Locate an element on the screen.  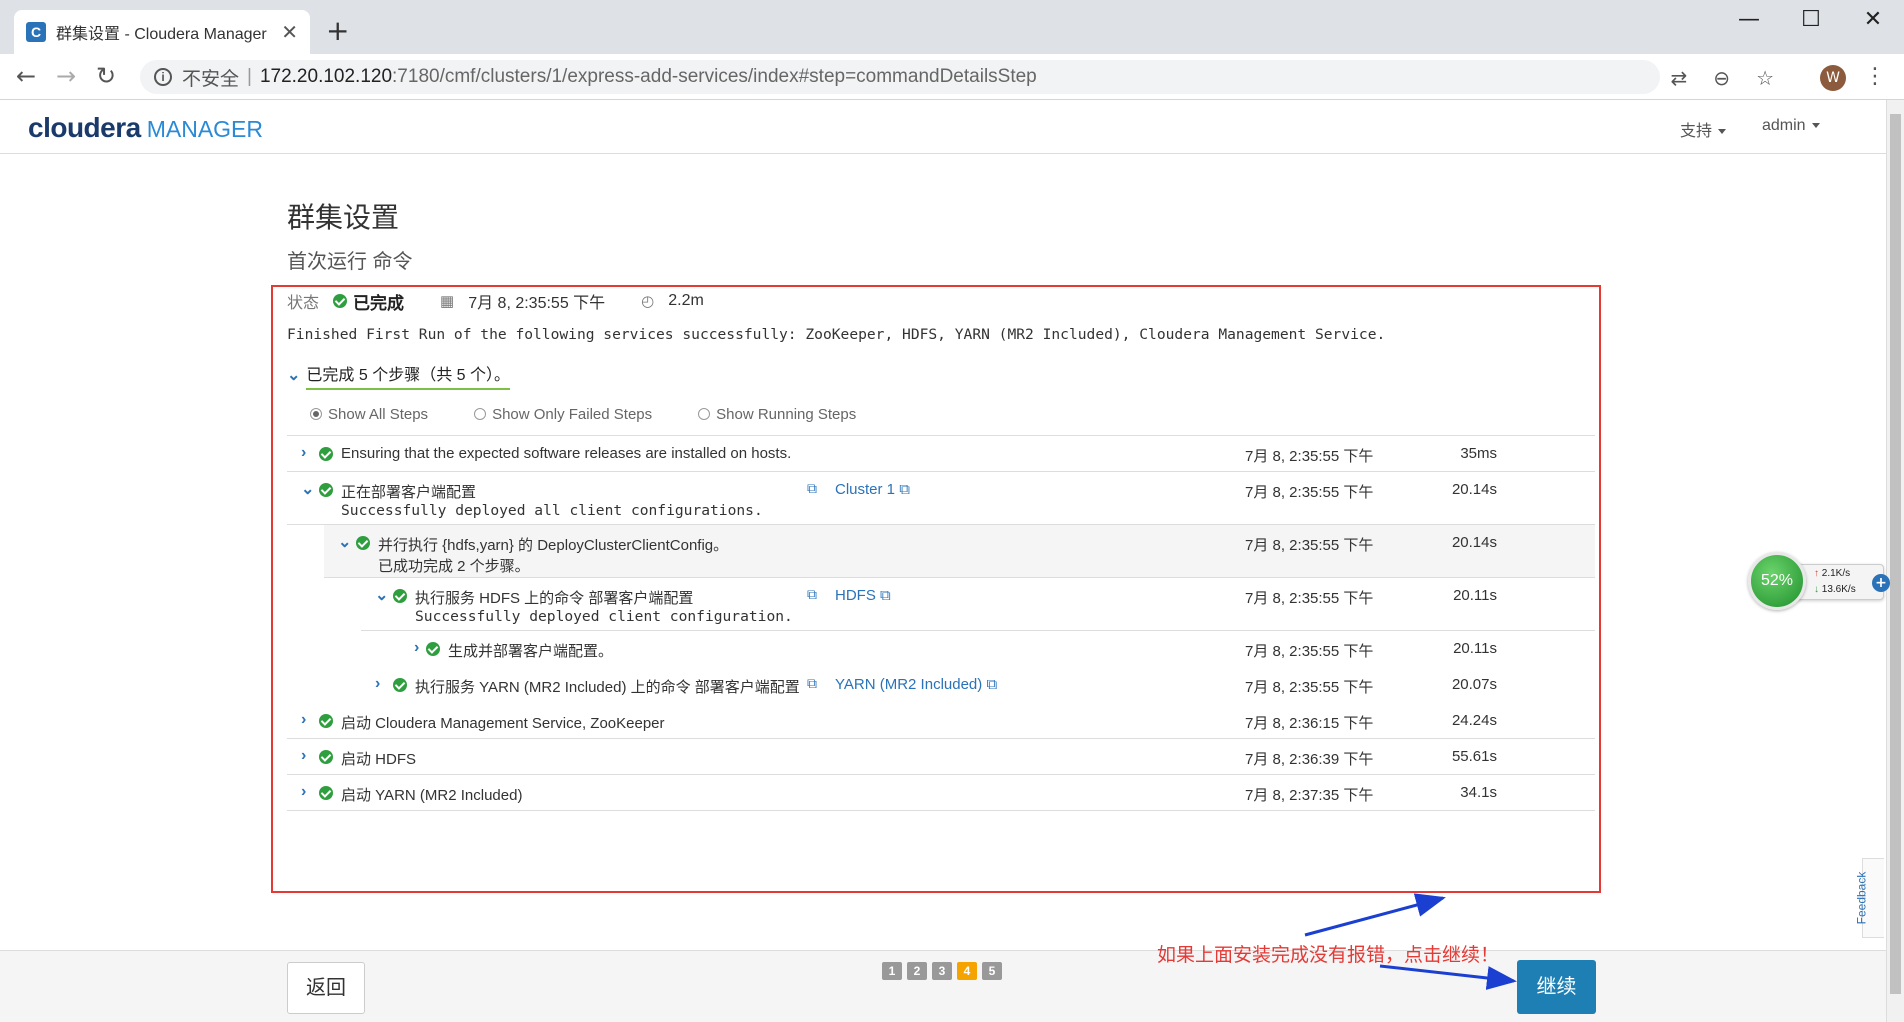
steps-summary-text: 已完成 5 个步骤（共 5 个）。 is located at coordinates (408, 378).